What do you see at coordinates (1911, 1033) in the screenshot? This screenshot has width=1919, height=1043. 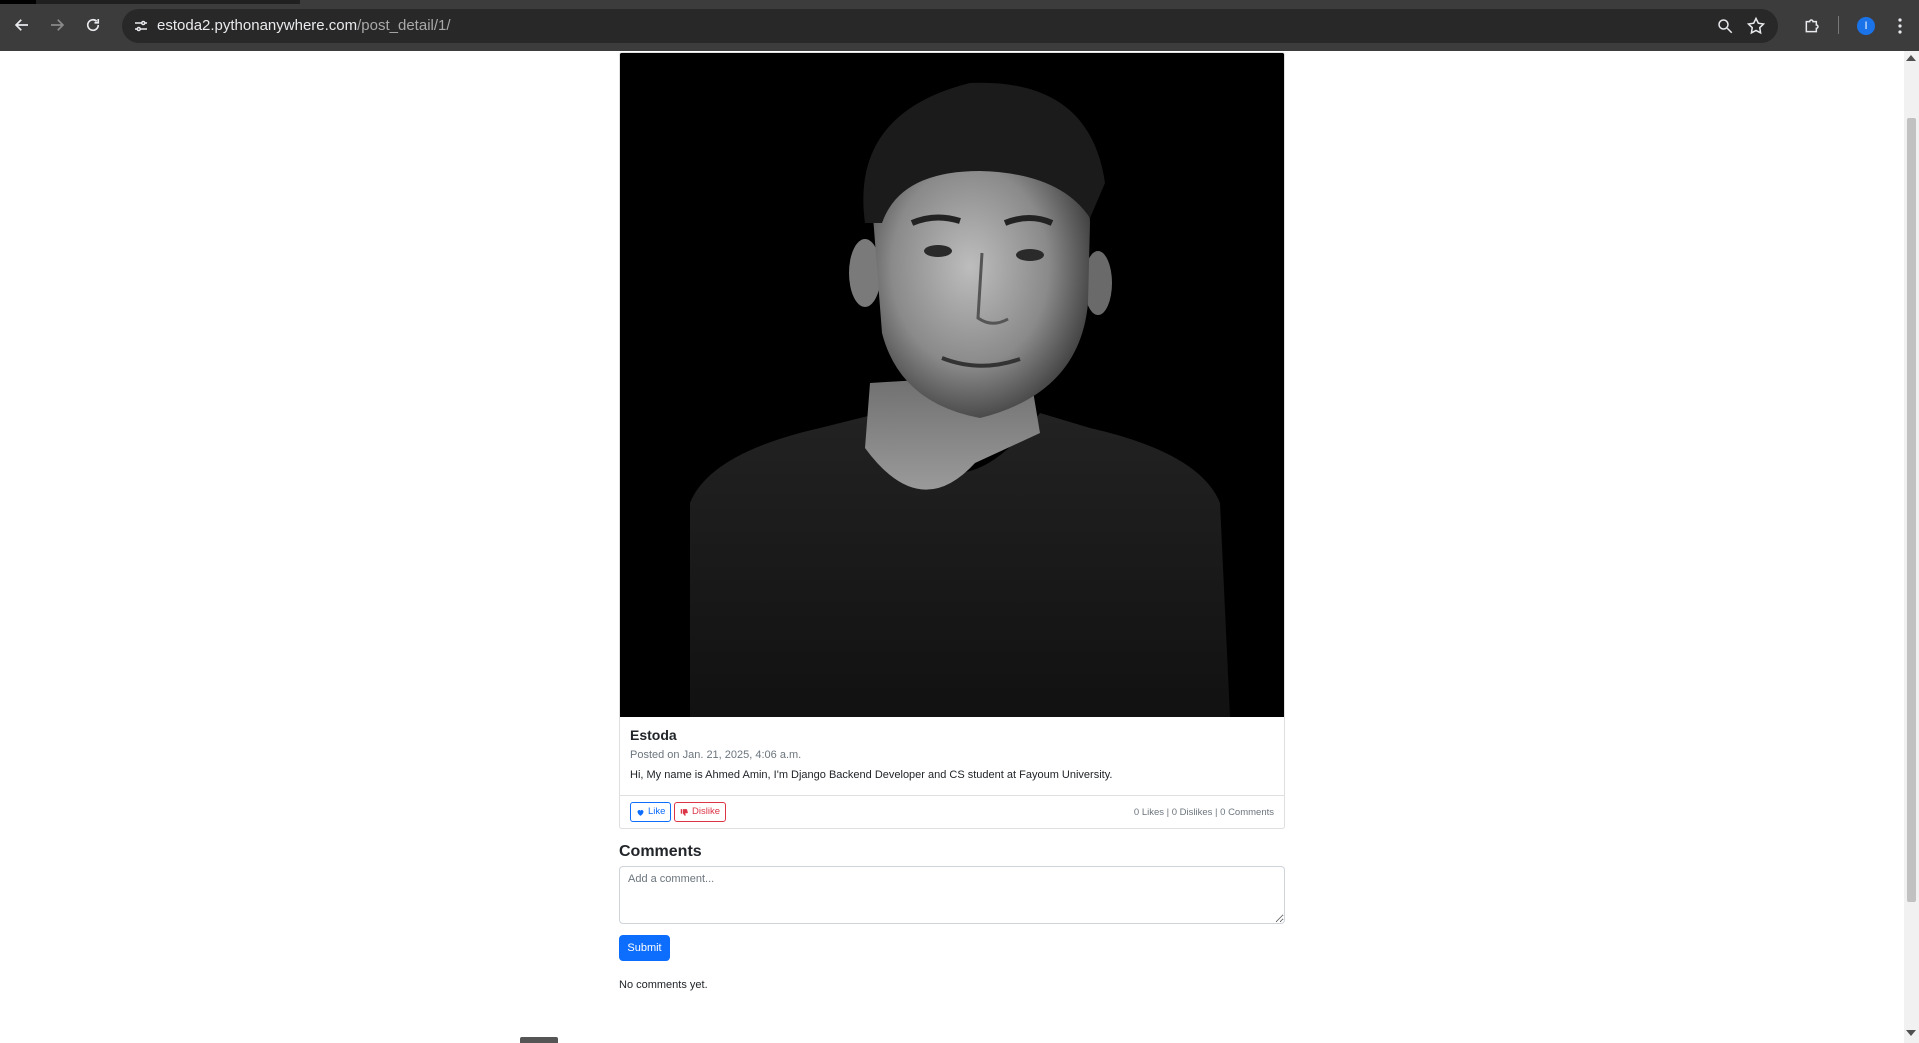 I see `scroll-down-arrow` at bounding box center [1911, 1033].